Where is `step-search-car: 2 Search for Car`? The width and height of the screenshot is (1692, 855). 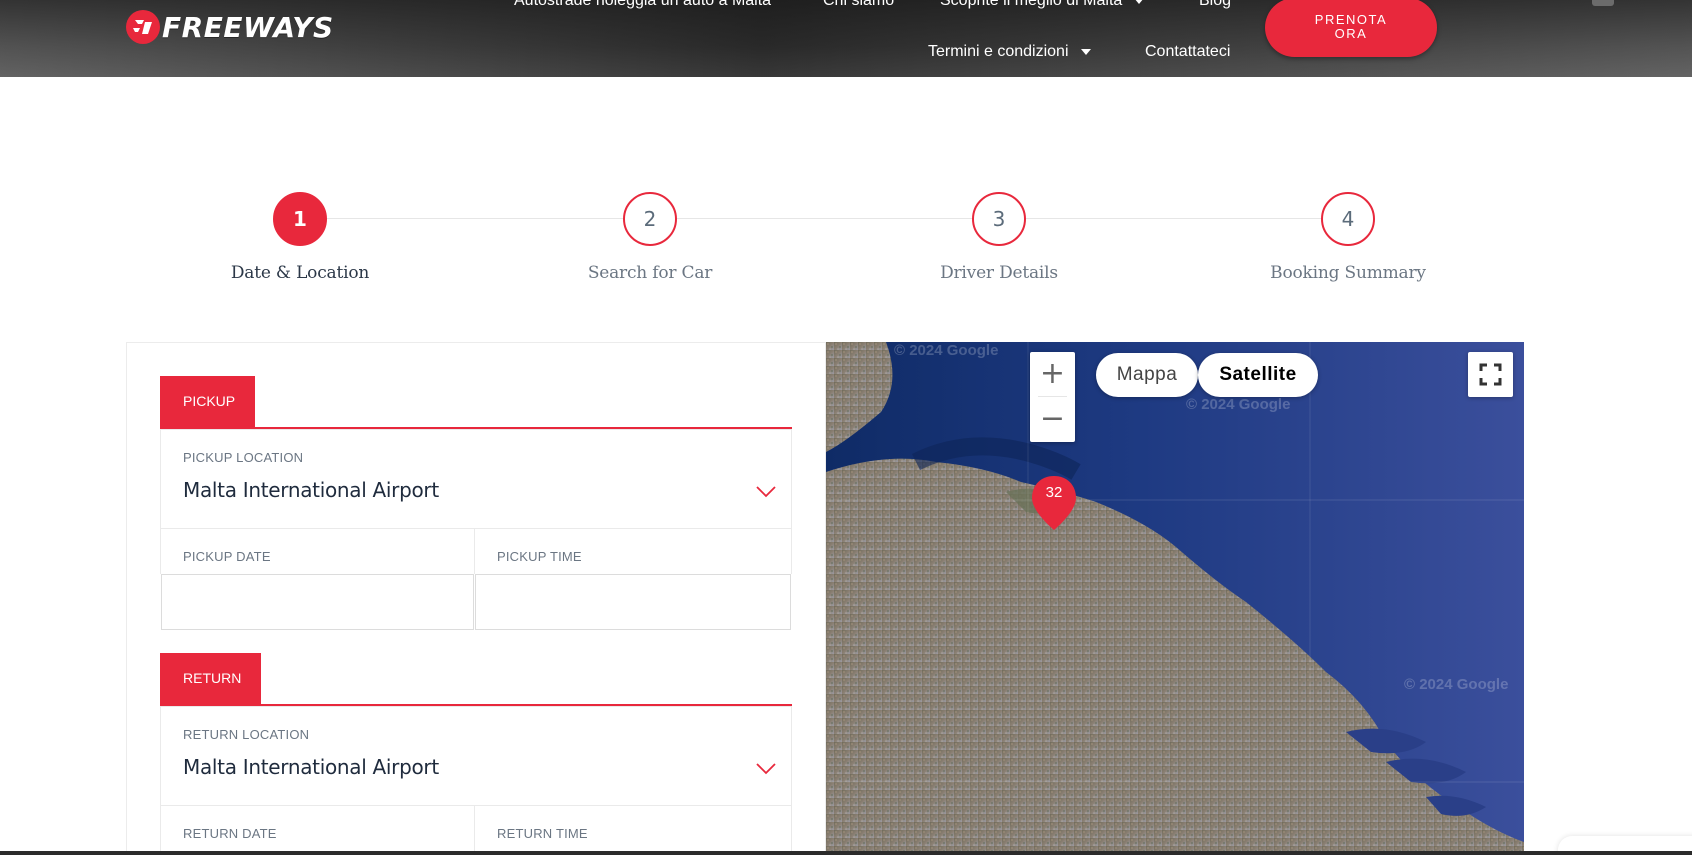 step-search-car: 2 Search for Car is located at coordinates (650, 237).